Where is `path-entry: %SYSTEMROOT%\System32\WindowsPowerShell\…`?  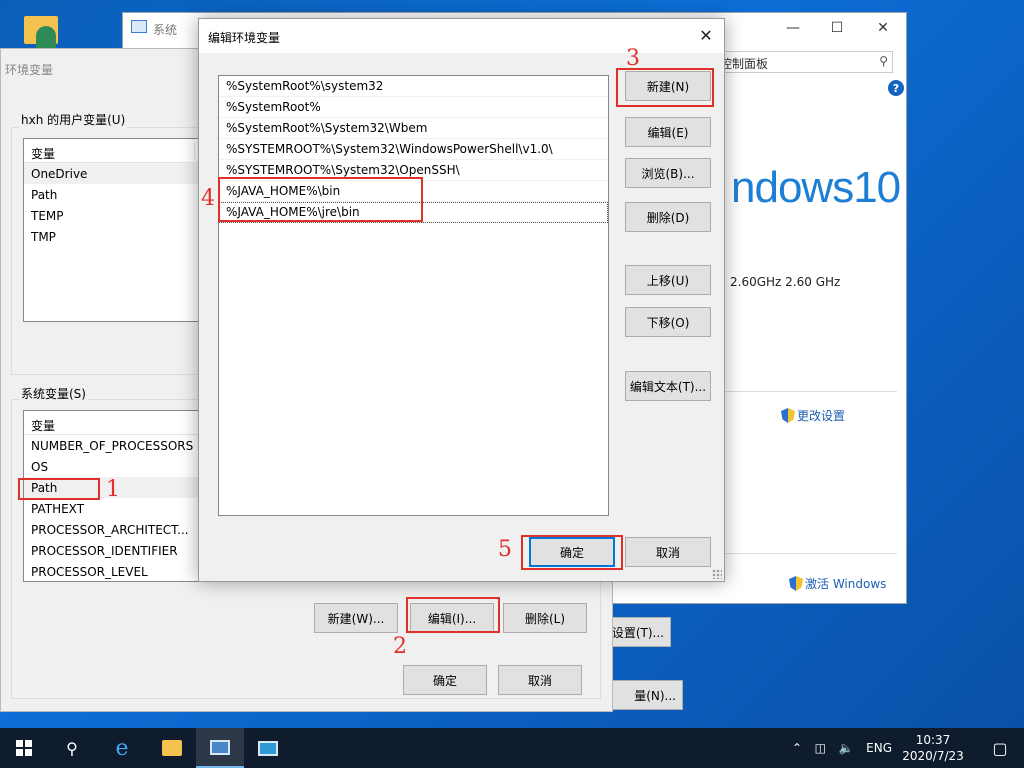 path-entry: %SYSTEMROOT%\System32\WindowsPowerShell\… is located at coordinates (413, 149).